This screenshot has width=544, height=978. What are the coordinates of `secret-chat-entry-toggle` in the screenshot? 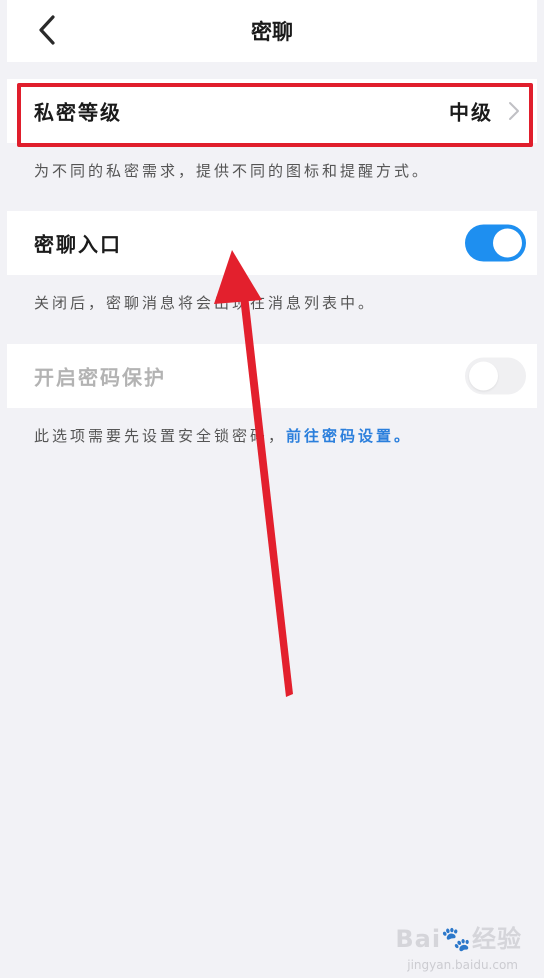 It's located at (495, 243).